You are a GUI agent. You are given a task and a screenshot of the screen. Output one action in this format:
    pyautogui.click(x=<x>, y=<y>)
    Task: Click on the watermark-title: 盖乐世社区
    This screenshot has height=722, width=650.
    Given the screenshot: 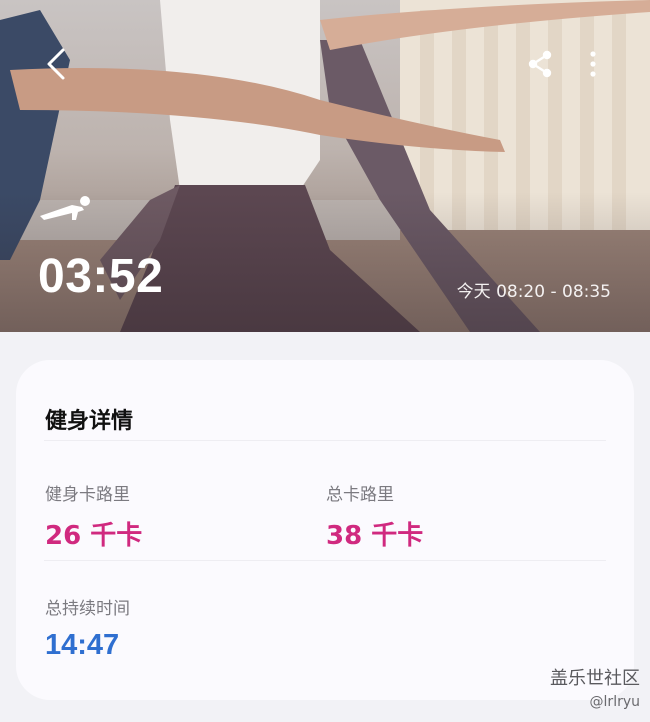 What is the action you would take?
    pyautogui.click(x=595, y=678)
    